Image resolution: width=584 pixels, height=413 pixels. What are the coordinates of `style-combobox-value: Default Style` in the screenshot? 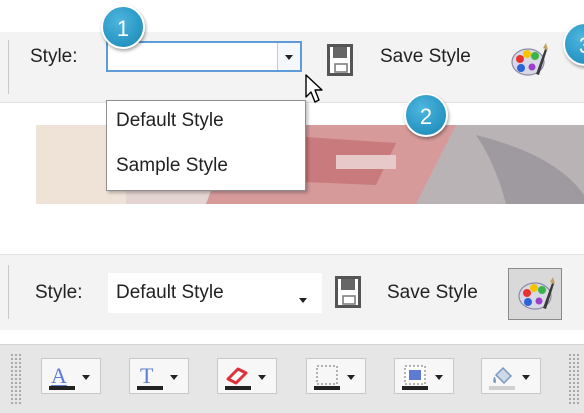 It's located at (170, 292).